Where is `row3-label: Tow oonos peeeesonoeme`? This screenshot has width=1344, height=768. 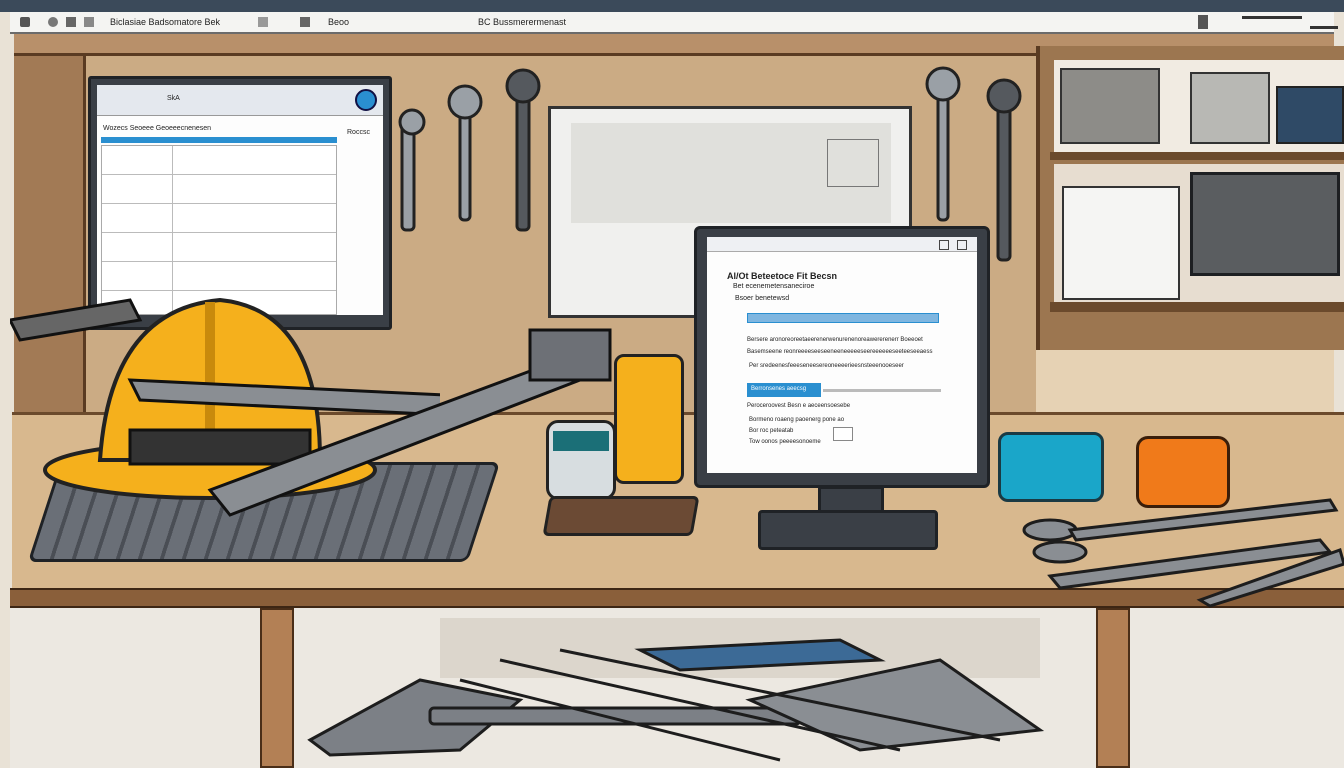 row3-label: Tow oonos peeeesonoeme is located at coordinates (785, 442).